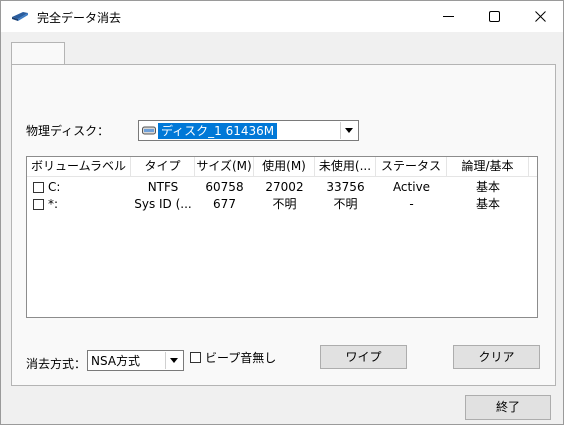  I want to click on table-row: *: Sys ID (... 677 不明 不明 - 基本, so click(282, 204).